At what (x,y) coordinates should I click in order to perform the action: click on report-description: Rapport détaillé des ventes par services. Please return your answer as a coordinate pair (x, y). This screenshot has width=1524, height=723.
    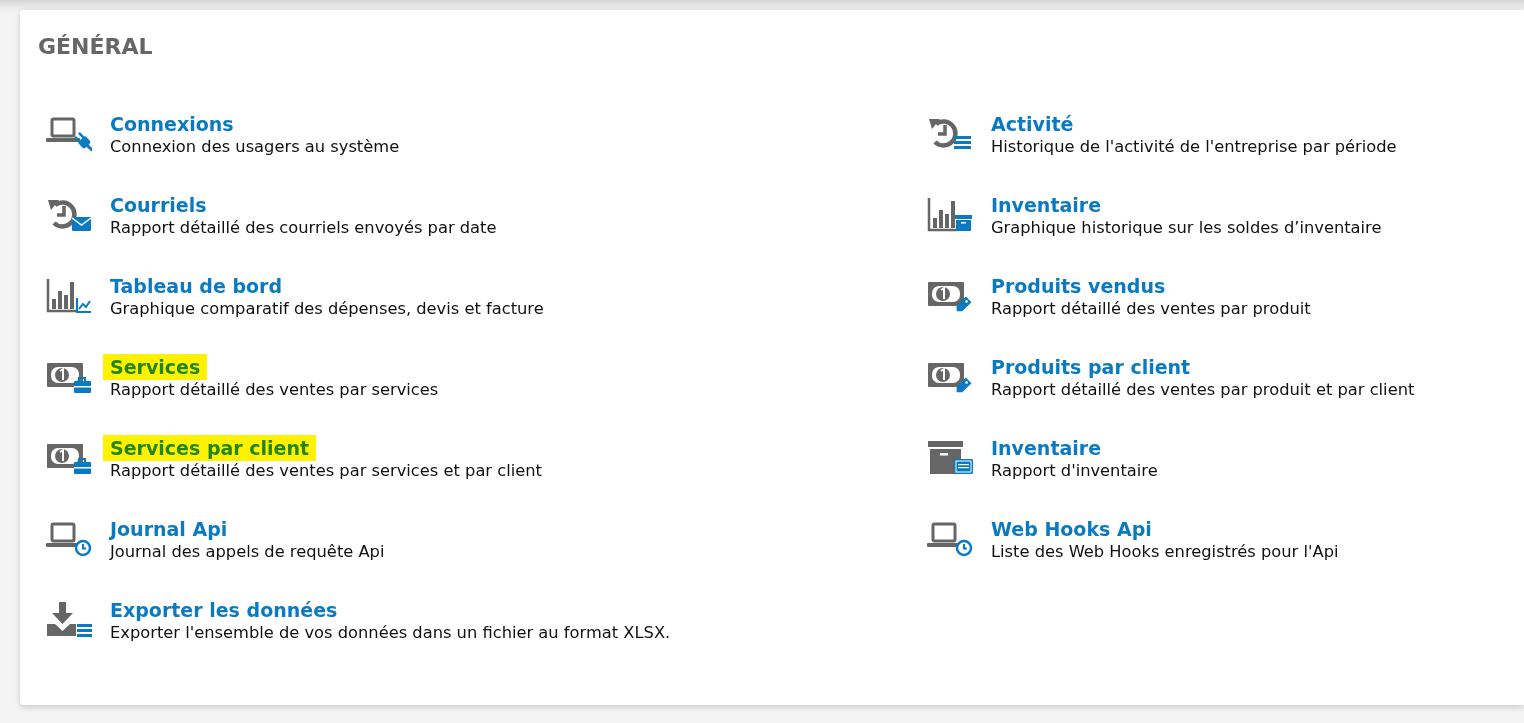
    Looking at the image, I should click on (274, 390).